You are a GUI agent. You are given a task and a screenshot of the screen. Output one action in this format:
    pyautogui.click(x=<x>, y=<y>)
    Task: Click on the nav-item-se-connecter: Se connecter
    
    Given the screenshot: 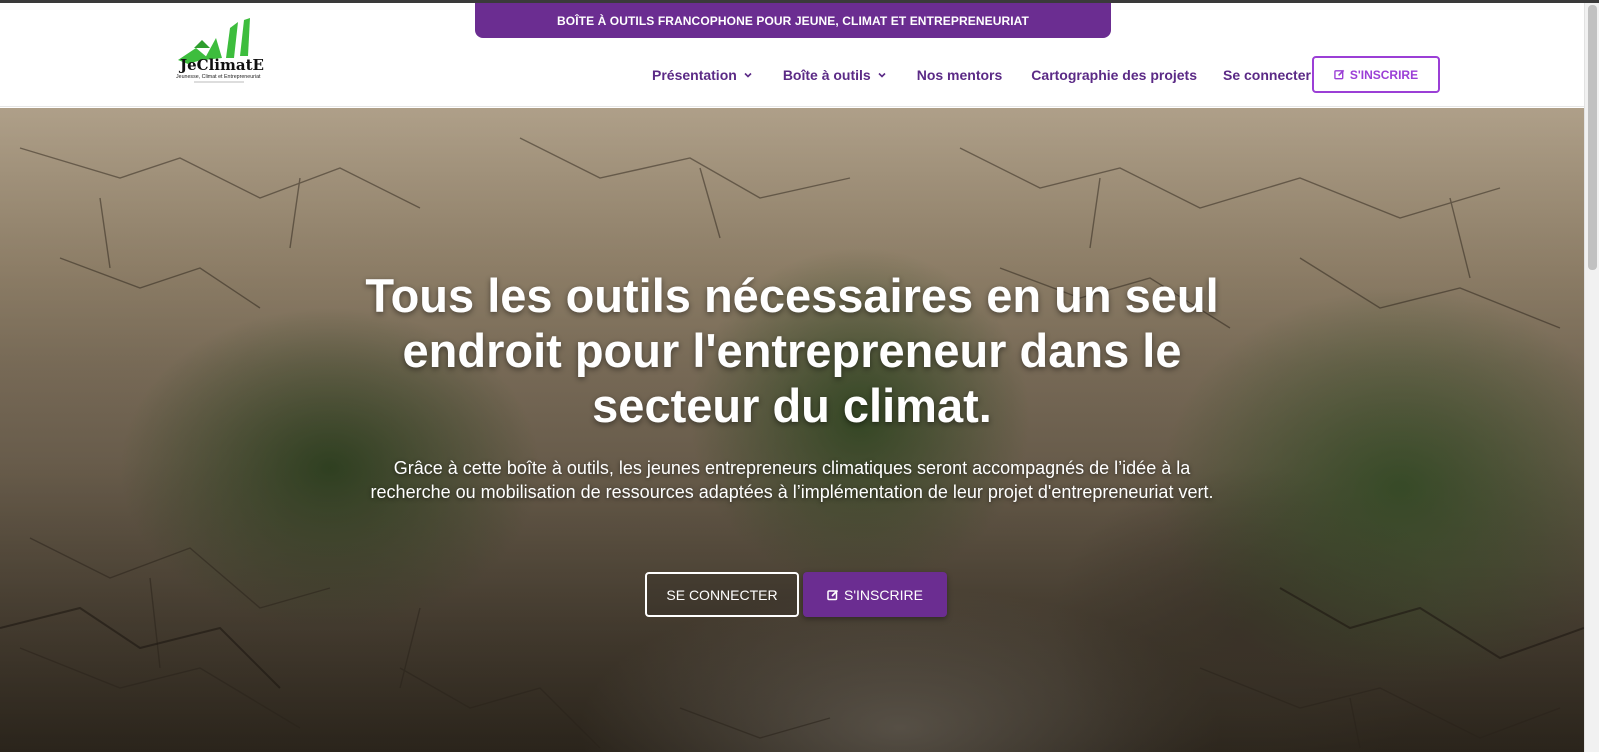 What is the action you would take?
    pyautogui.click(x=1267, y=75)
    